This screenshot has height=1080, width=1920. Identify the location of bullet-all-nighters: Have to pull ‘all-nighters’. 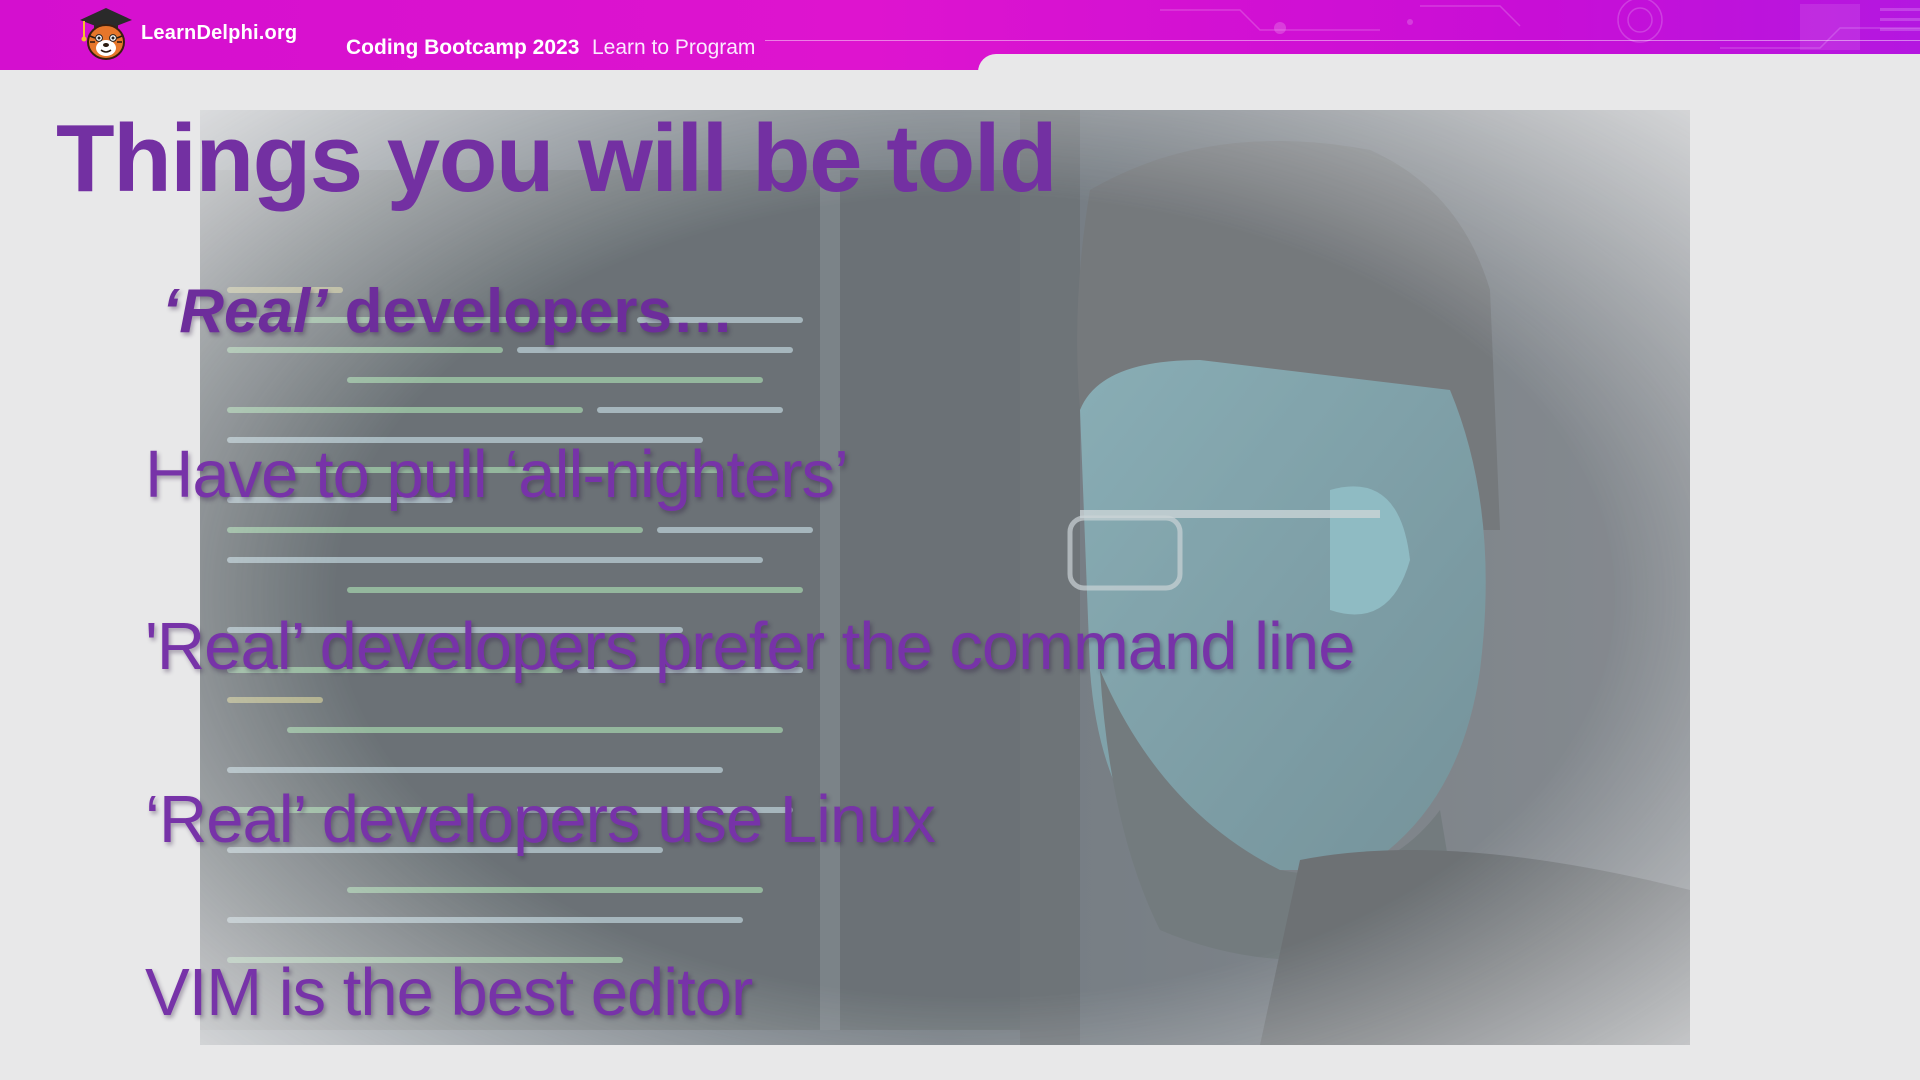
(497, 474).